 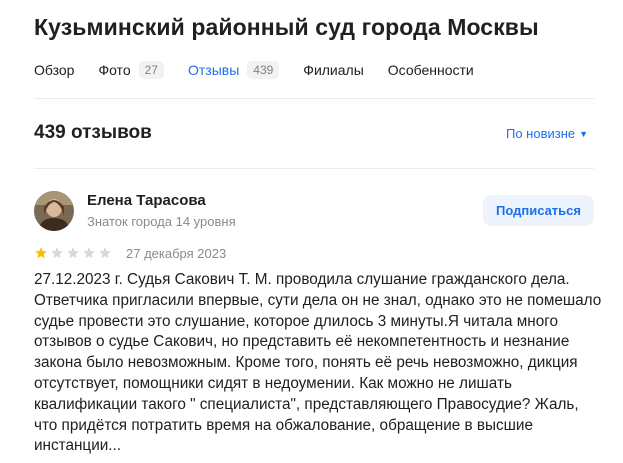 I want to click on reviews-count: 439 отзывов, so click(x=93, y=132).